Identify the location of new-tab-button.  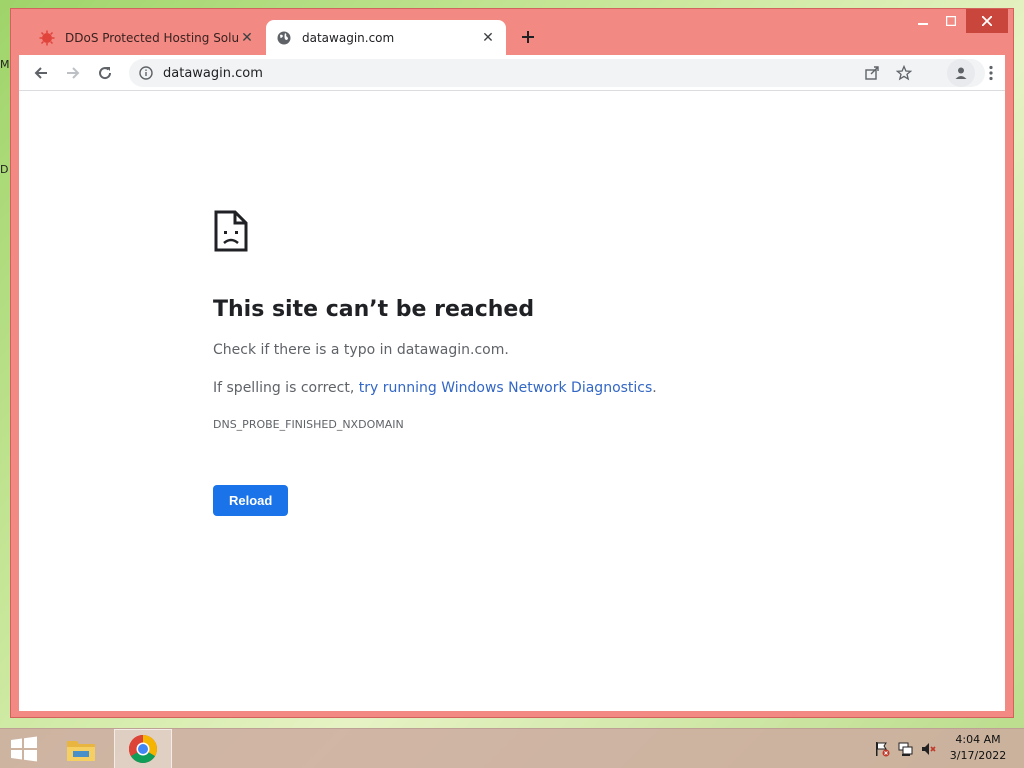
(528, 37).